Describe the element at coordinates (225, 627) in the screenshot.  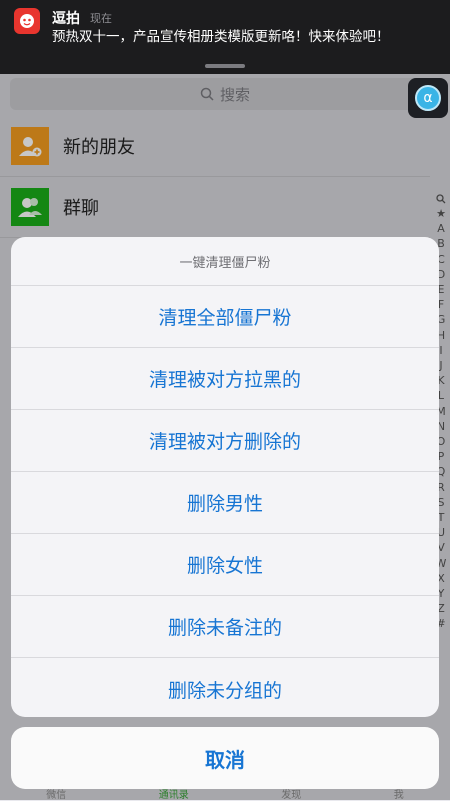
I see `delete-no-remark-button: 删除未备注的` at that location.